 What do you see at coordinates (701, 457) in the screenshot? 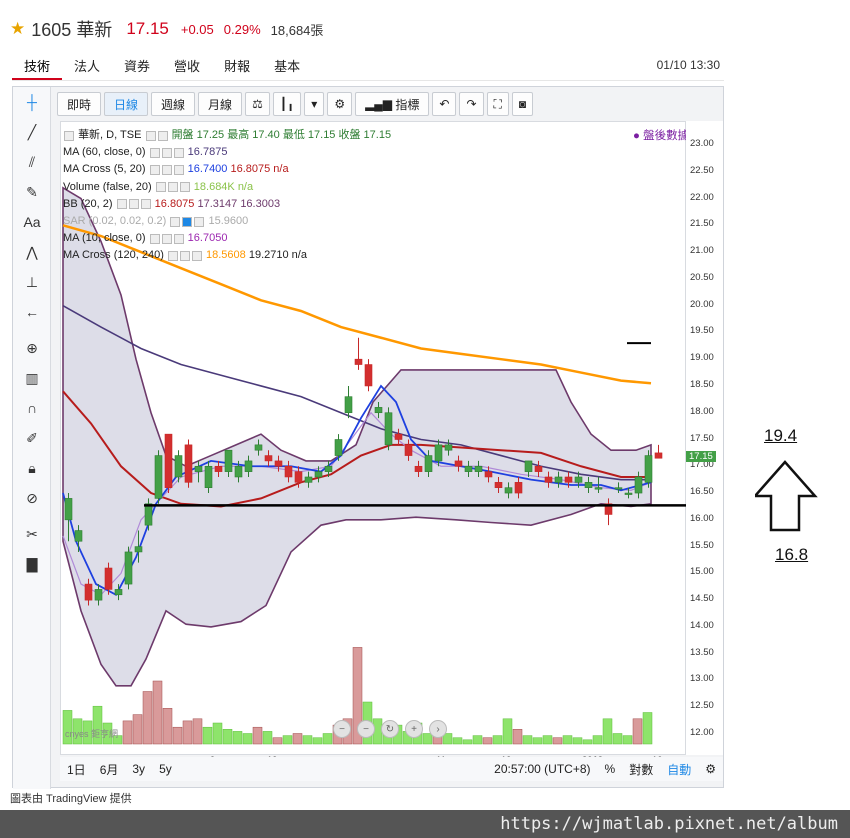
I see `last-price-tag: 17.15` at bounding box center [701, 457].